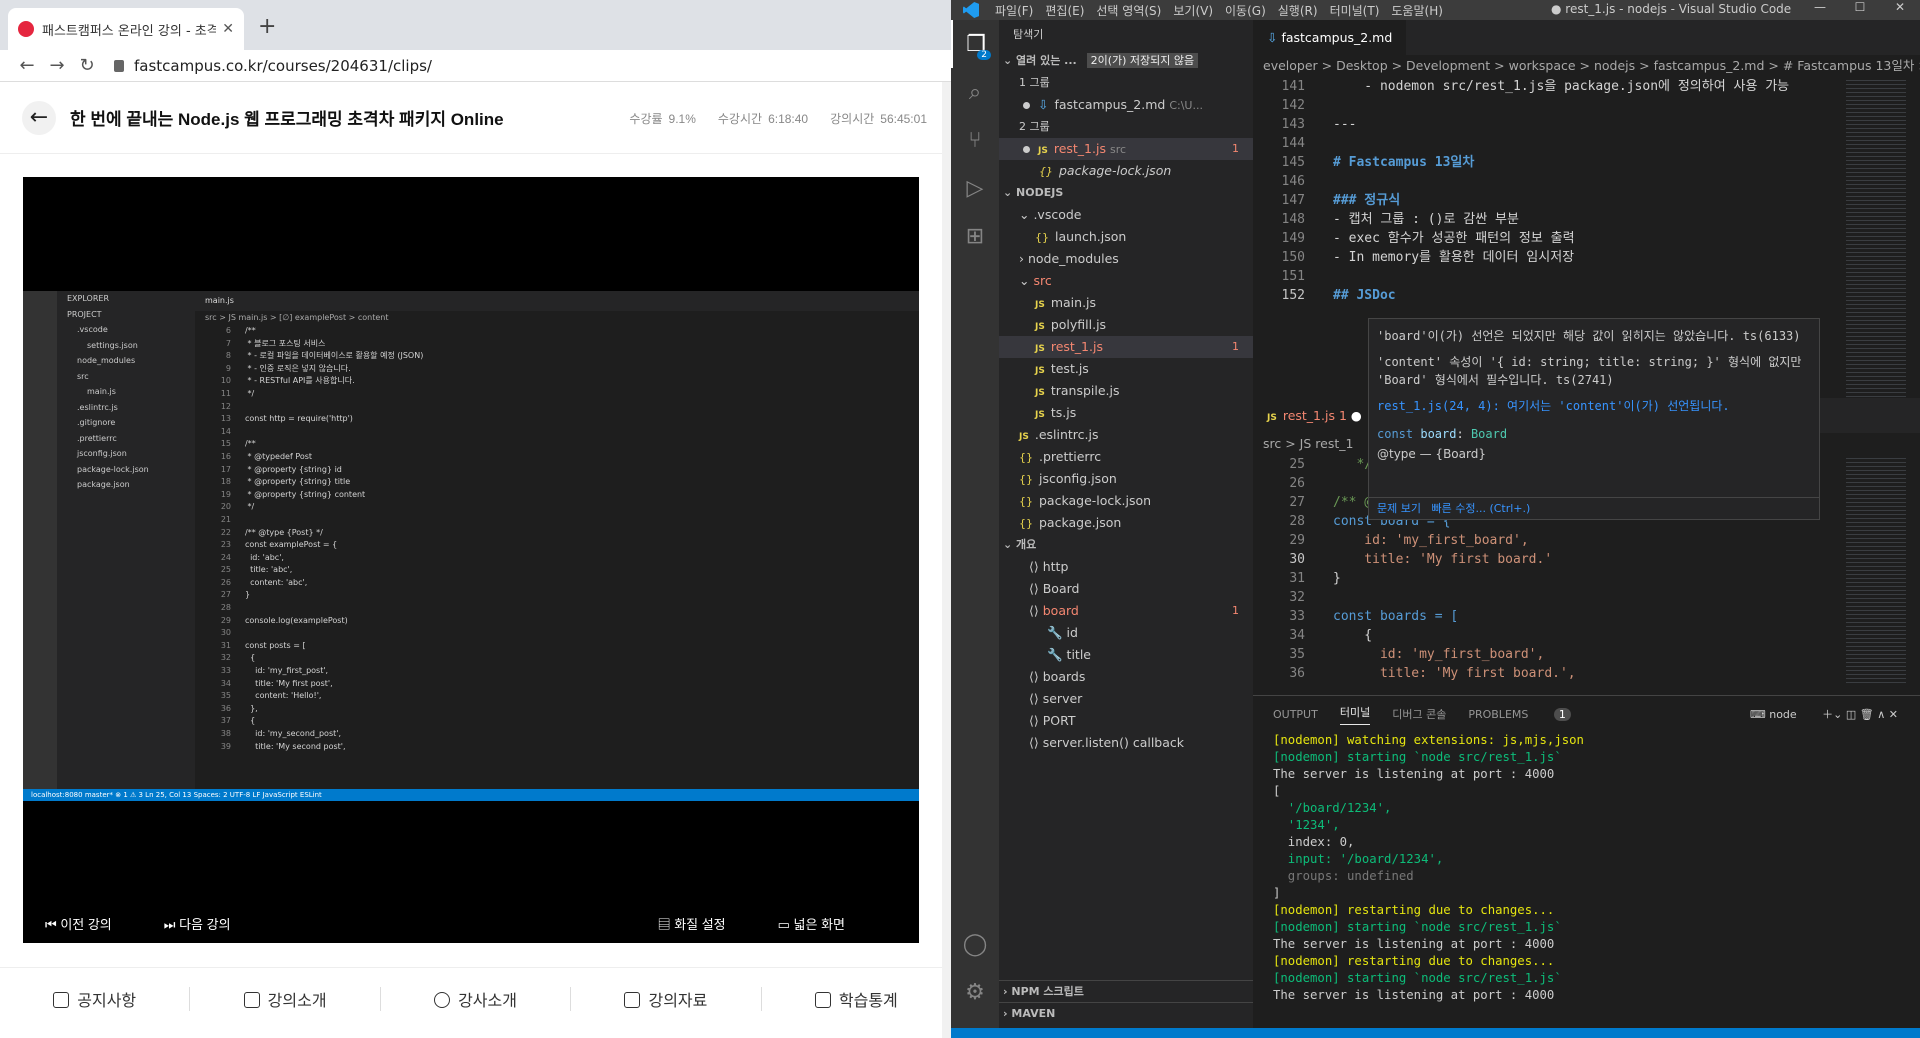 Image resolution: width=1920 pixels, height=1038 pixels. What do you see at coordinates (824, 923) in the screenshot?
I see `wide-screen-button: ▭ 넓은 화면` at bounding box center [824, 923].